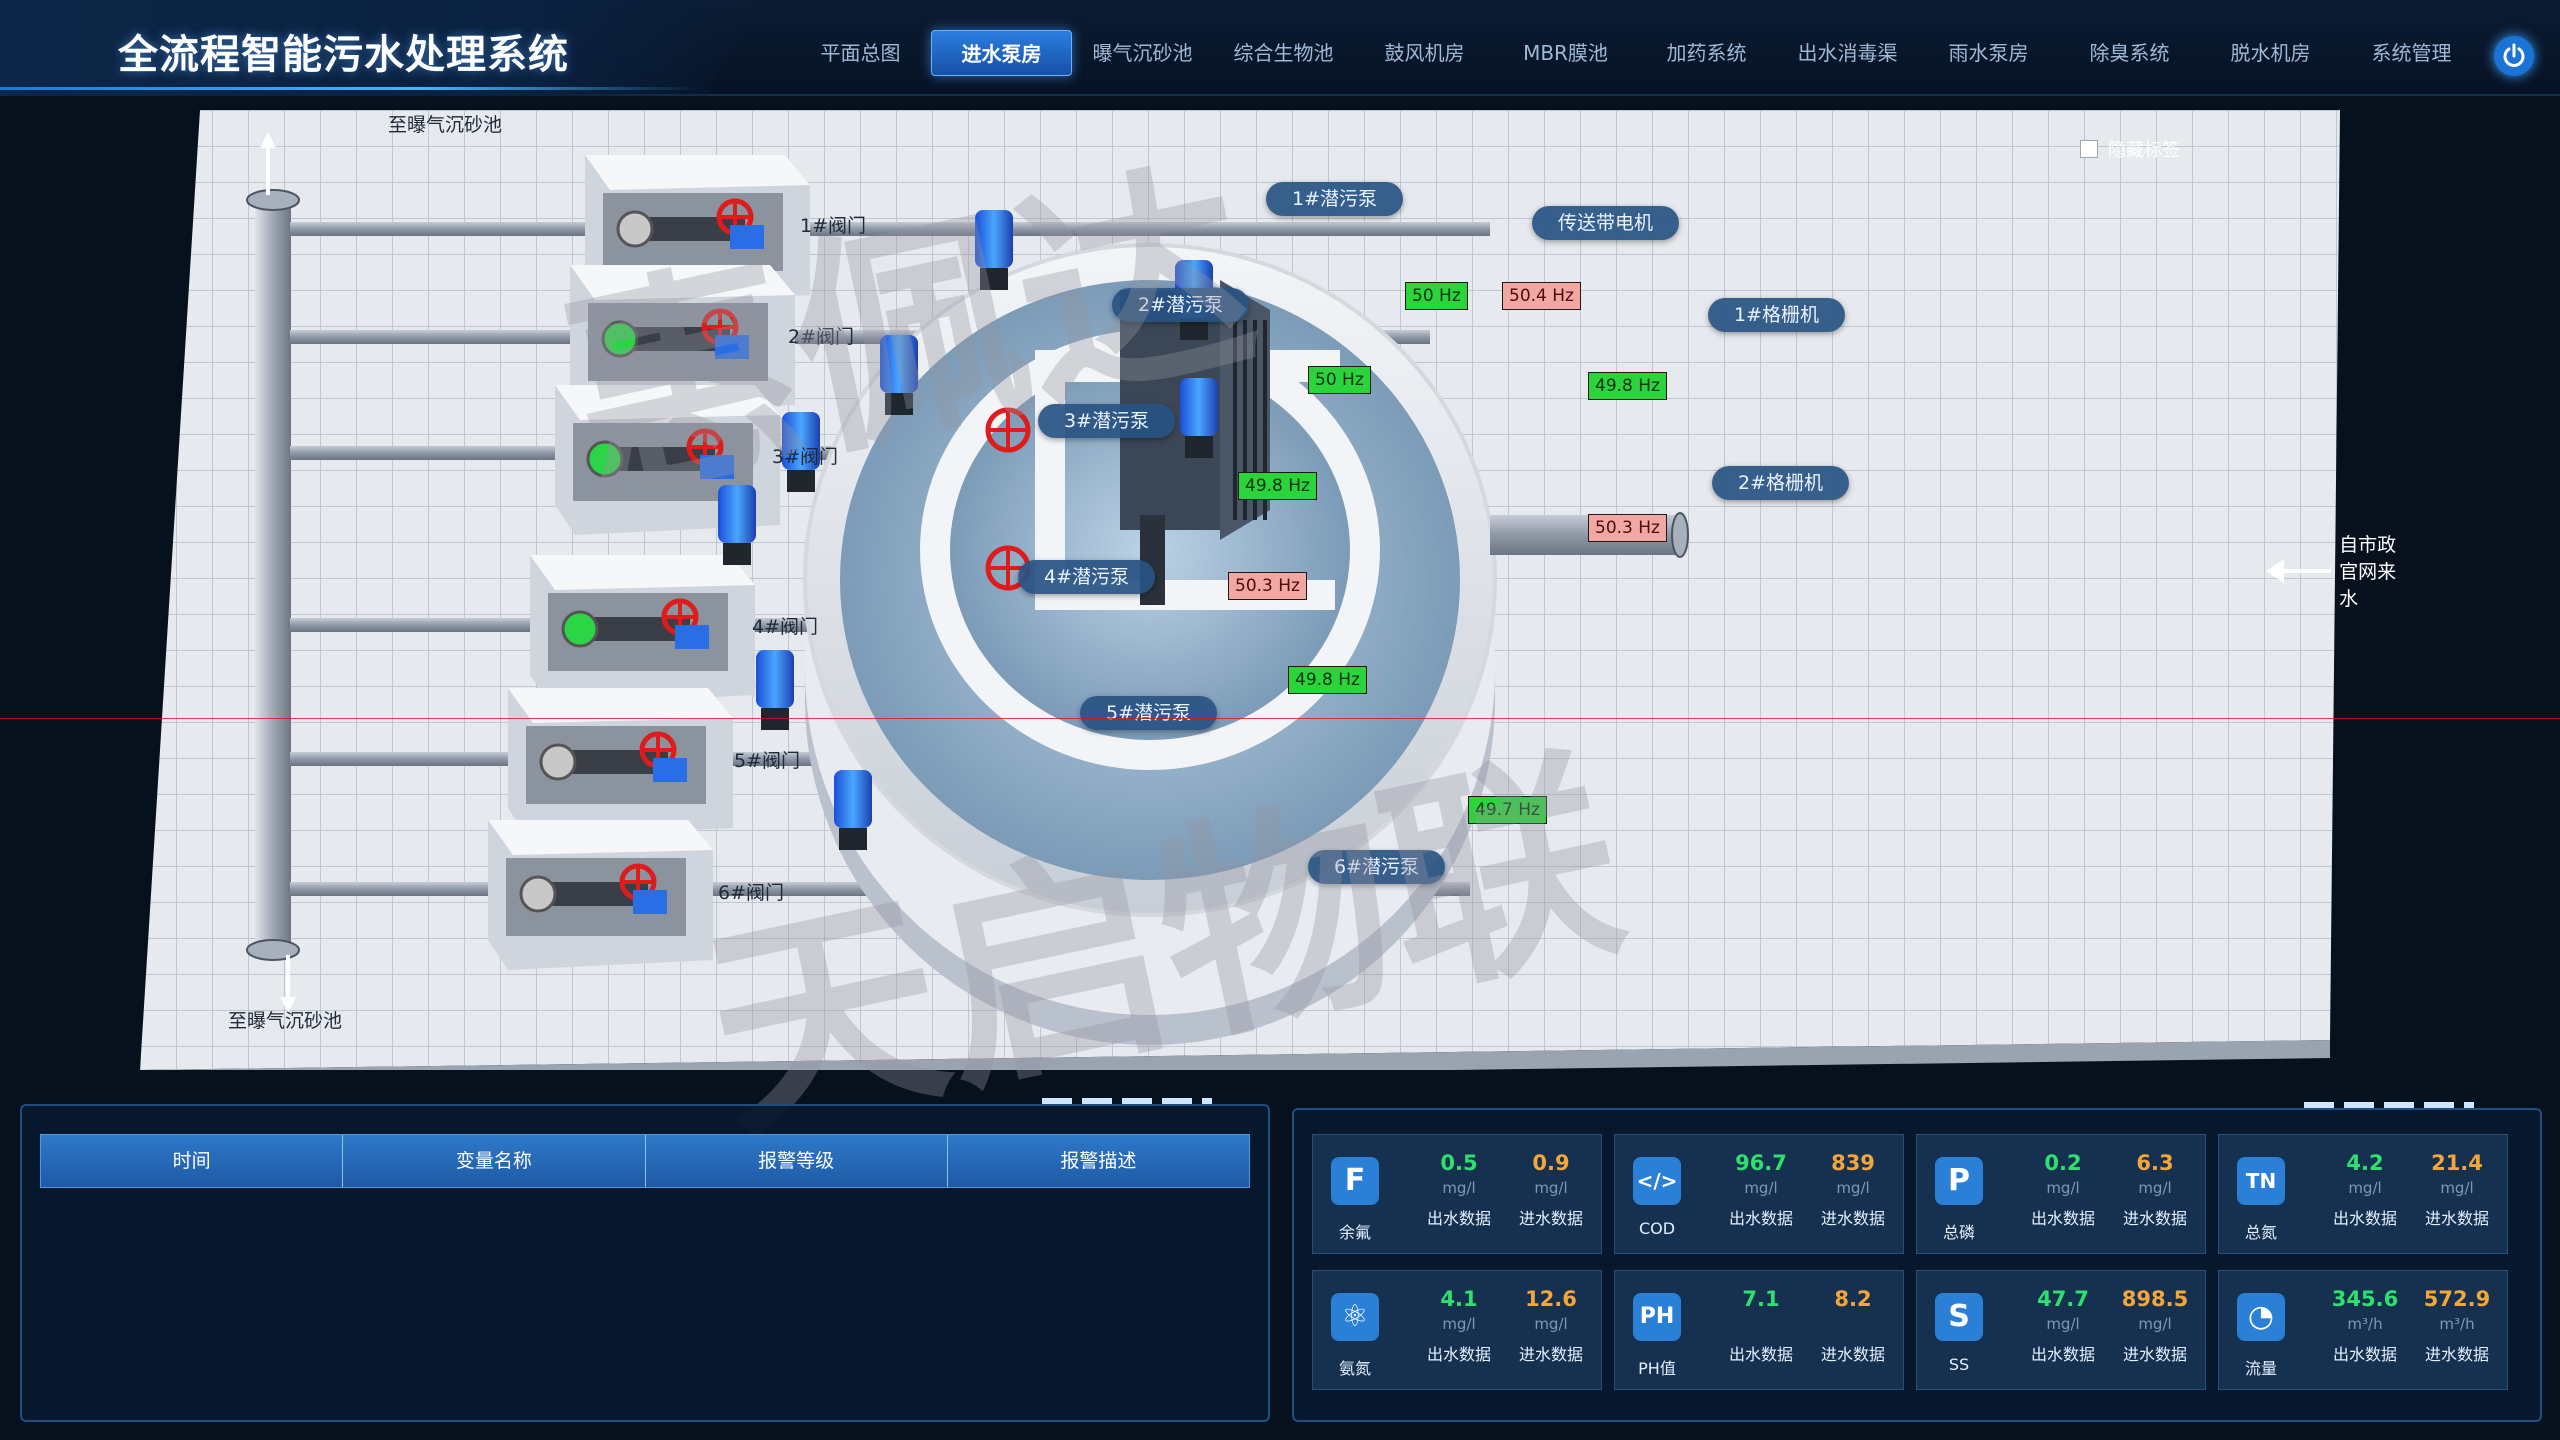 This screenshot has height=1440, width=2560. What do you see at coordinates (2365, 1324) in the screenshot?
I see `outlet-unit: m³/h` at bounding box center [2365, 1324].